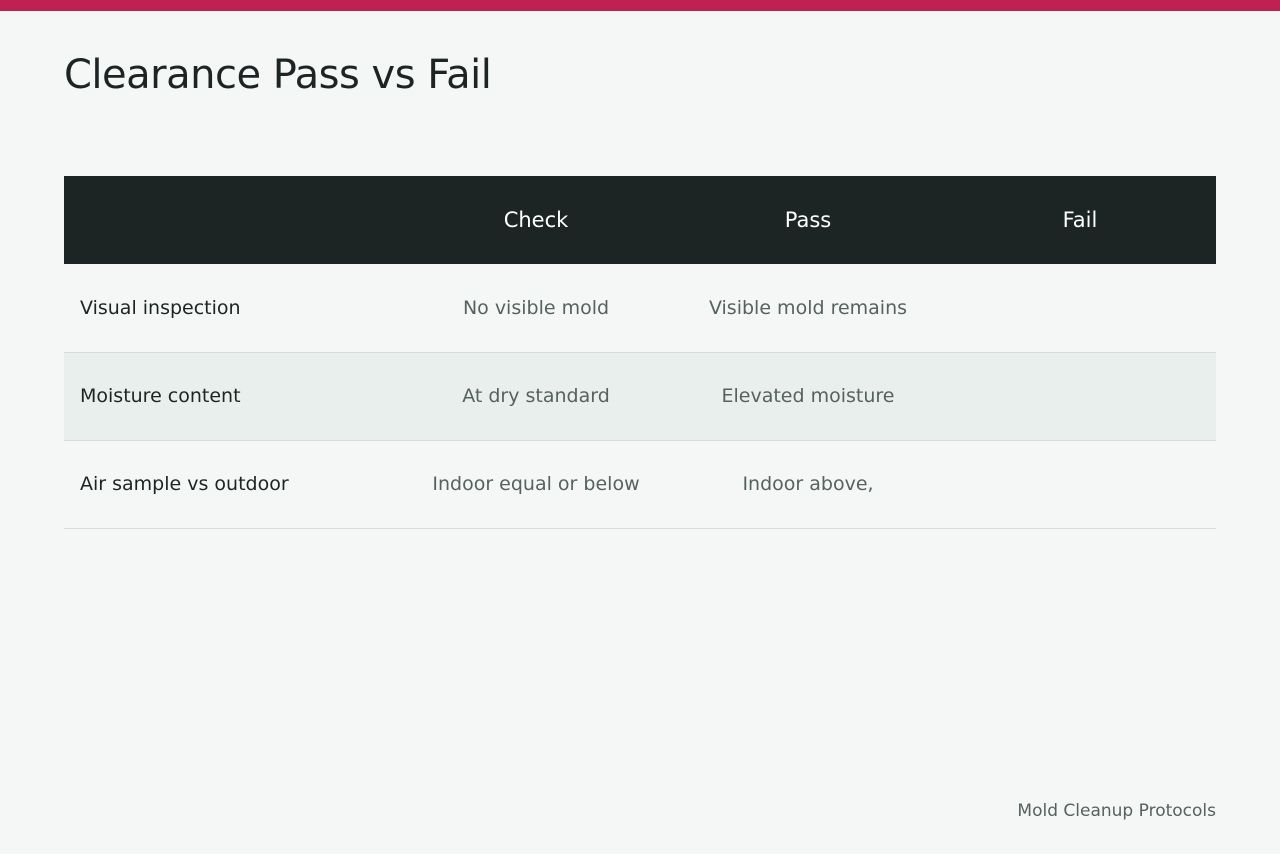  I want to click on column-header-fail: Fail, so click(1080, 220).